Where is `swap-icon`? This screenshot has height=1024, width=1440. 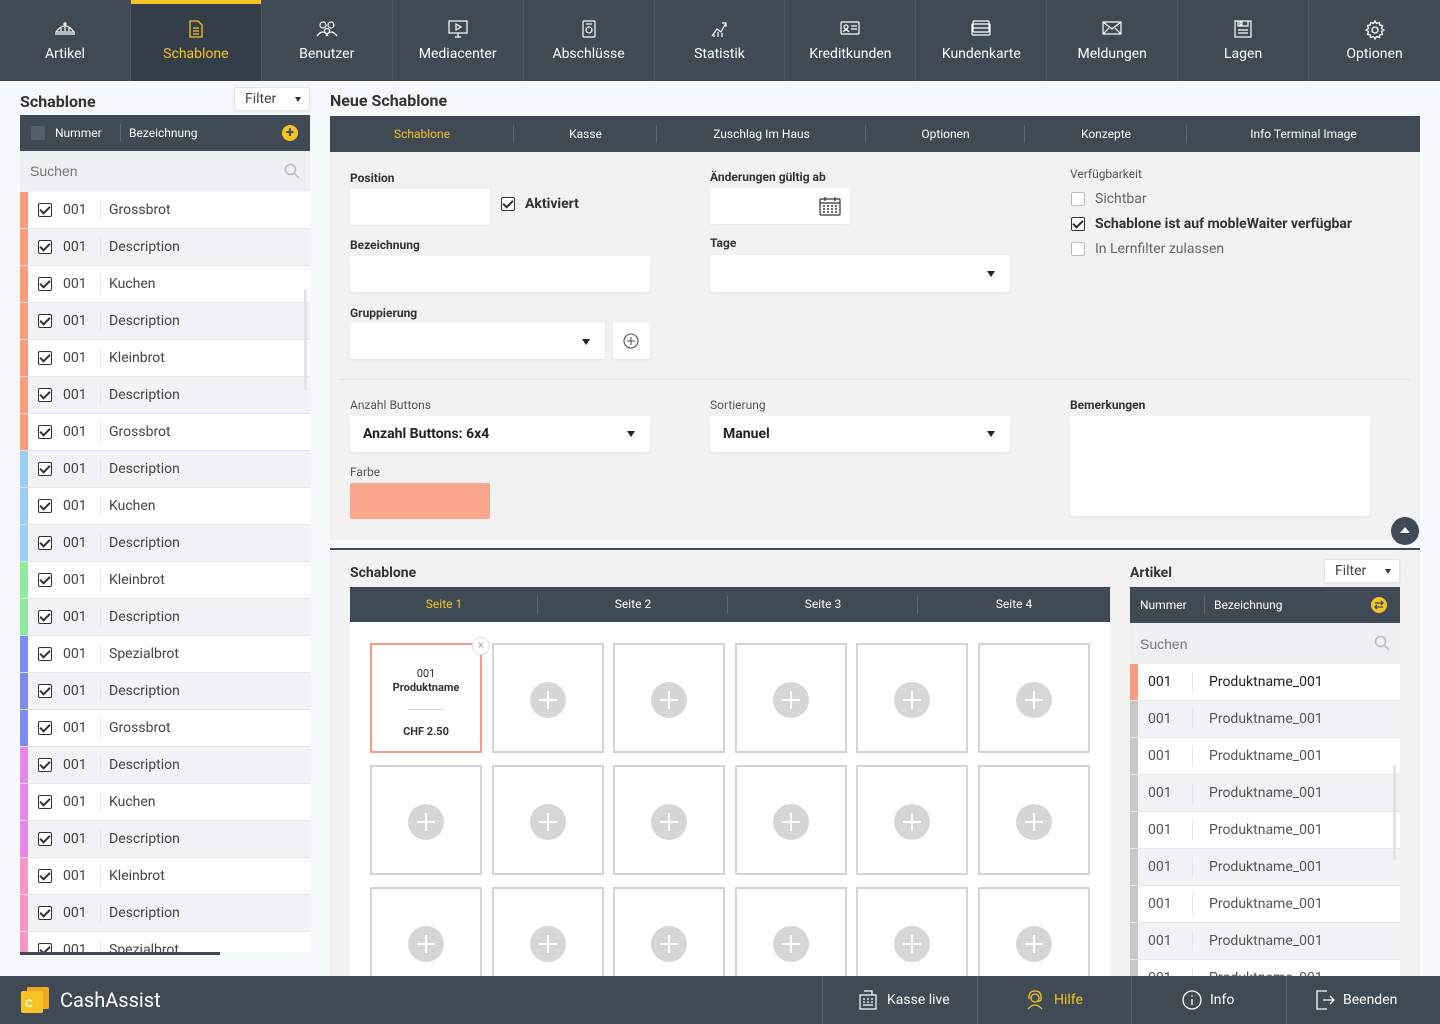 swap-icon is located at coordinates (1379, 605).